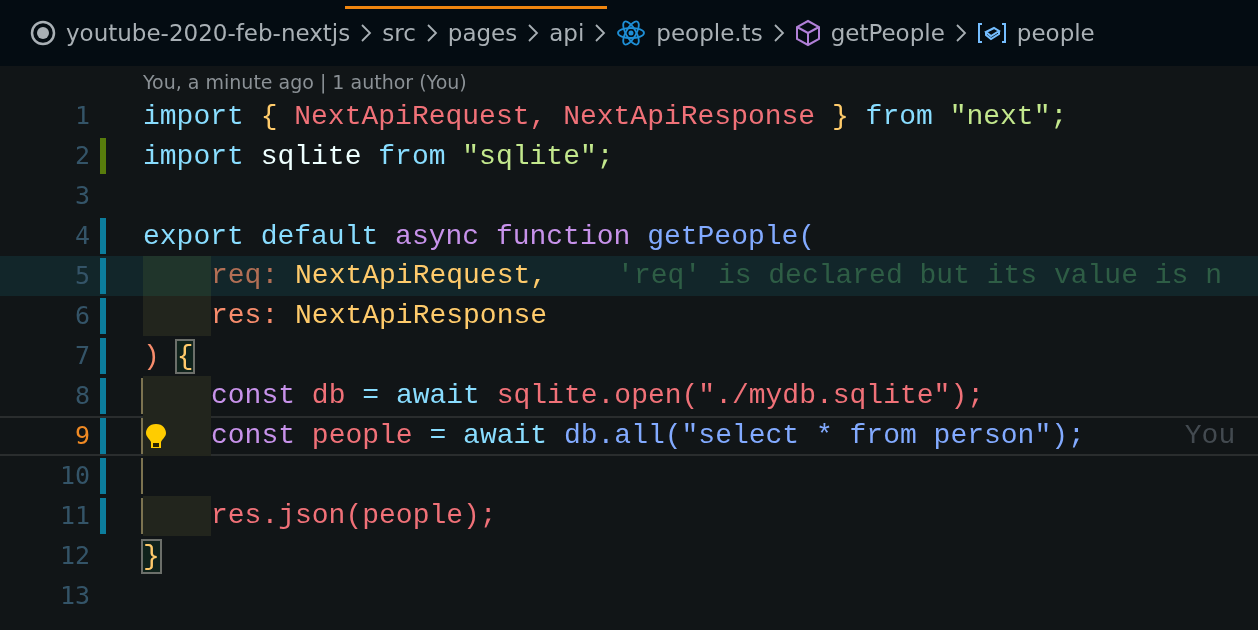 The height and width of the screenshot is (630, 1258). I want to click on line-number: 6, so click(81, 316).